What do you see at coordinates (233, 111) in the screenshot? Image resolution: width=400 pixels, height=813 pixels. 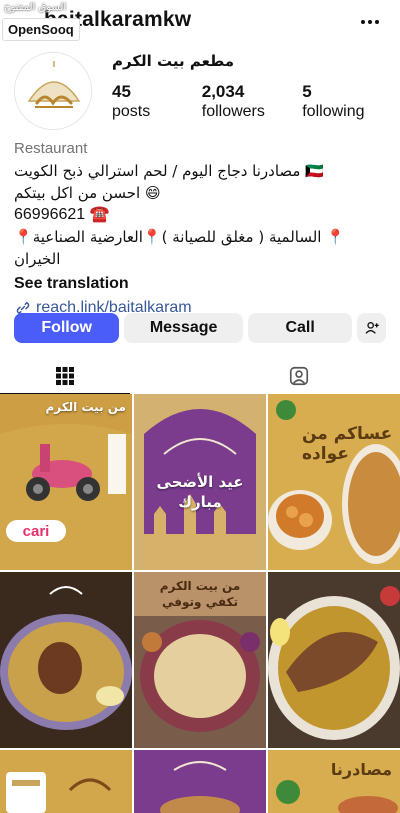 I see `stat-label: followers` at bounding box center [233, 111].